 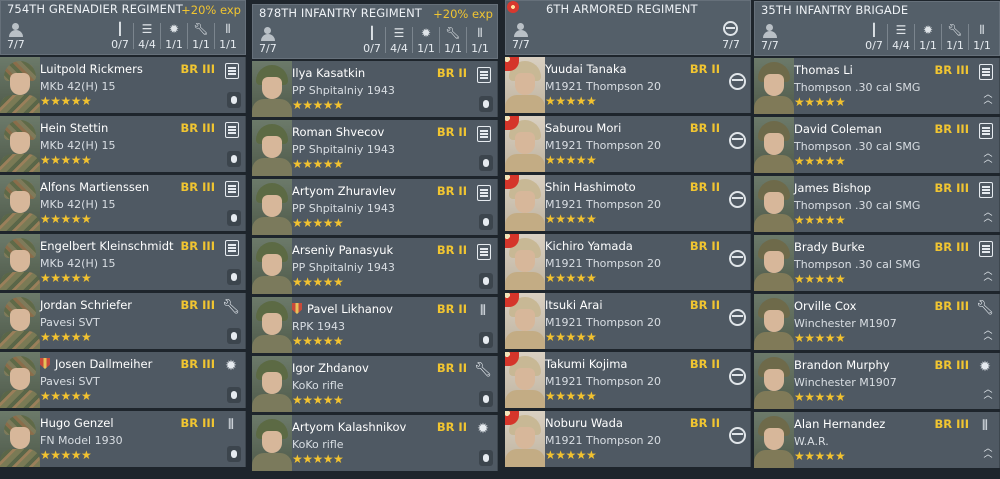 What do you see at coordinates (628, 27) in the screenshot?
I see `squad-header: 6TH ARMORED REGIMENT 7/7 7/7` at bounding box center [628, 27].